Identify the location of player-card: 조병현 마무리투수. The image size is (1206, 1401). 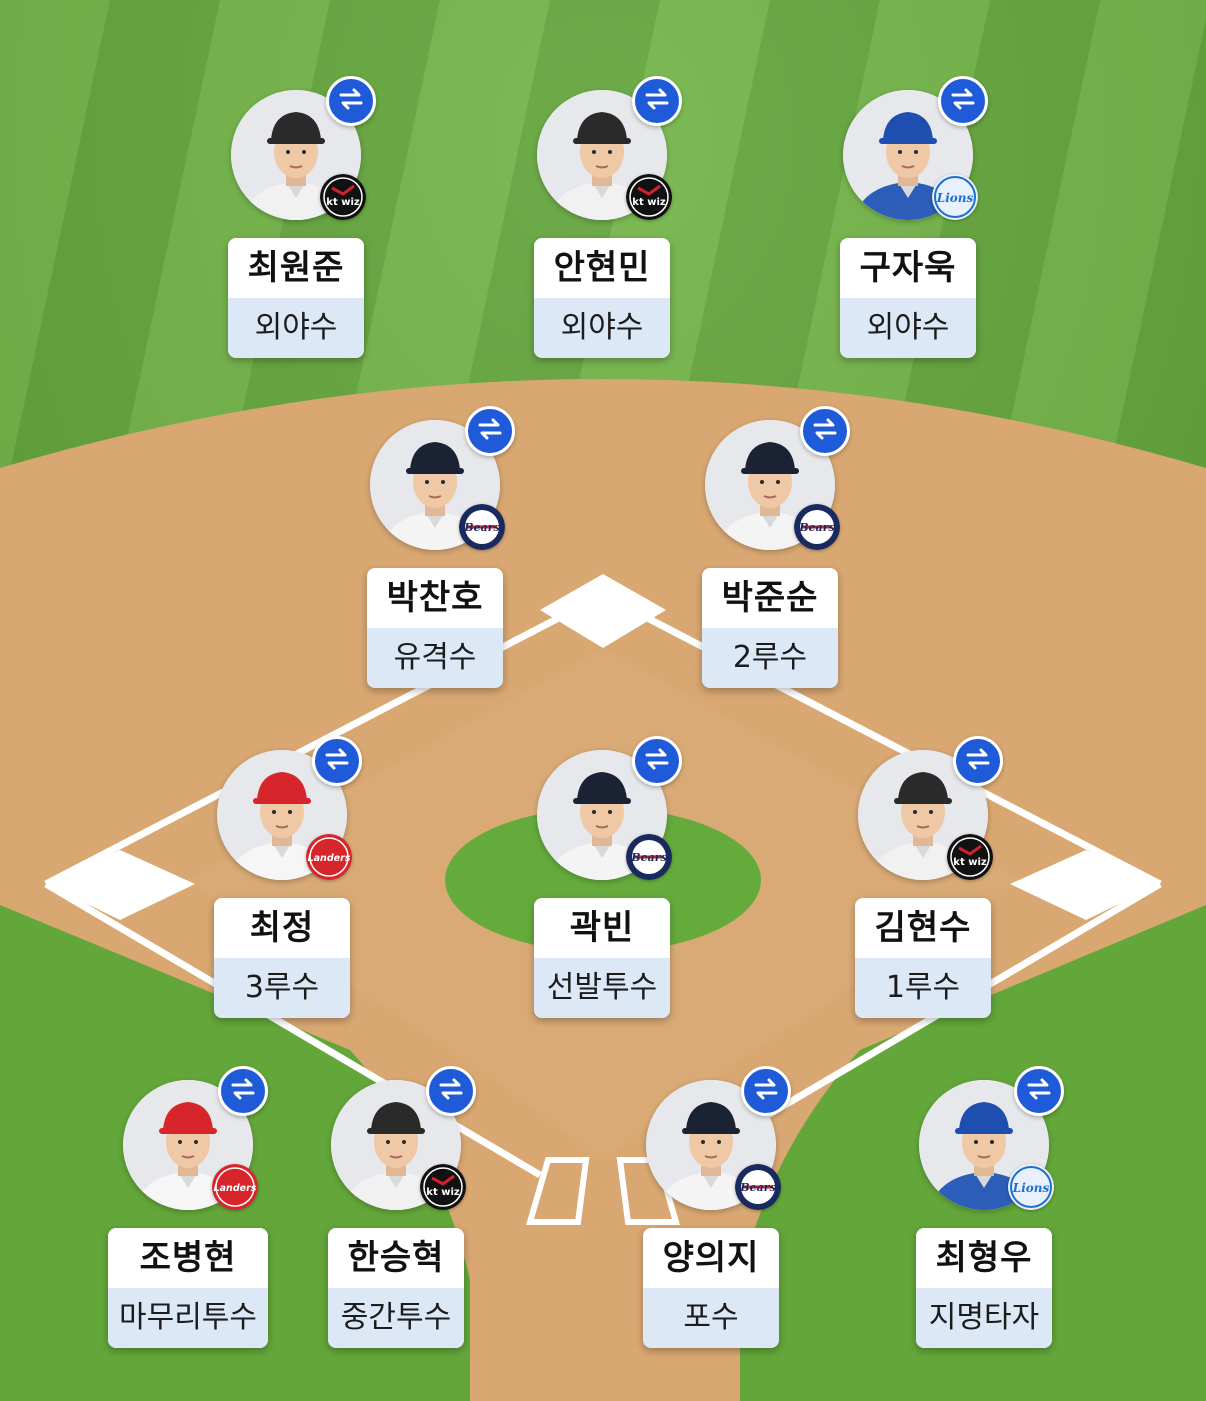
(188, 1288).